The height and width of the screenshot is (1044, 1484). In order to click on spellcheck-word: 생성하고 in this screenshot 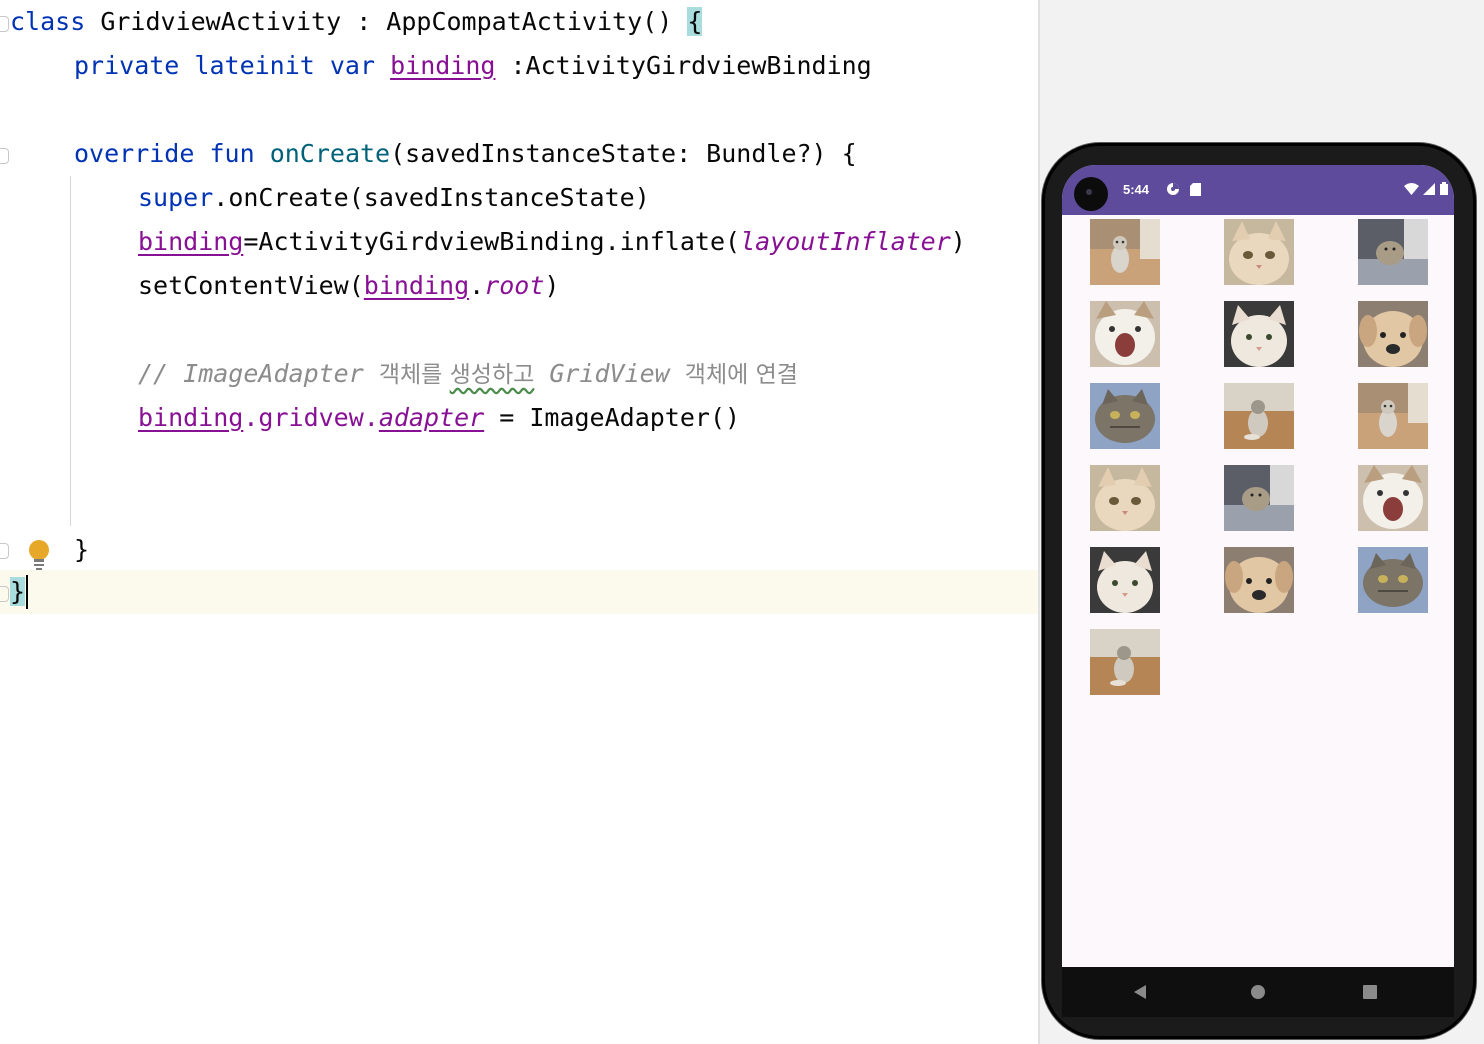, I will do `click(492, 375)`.